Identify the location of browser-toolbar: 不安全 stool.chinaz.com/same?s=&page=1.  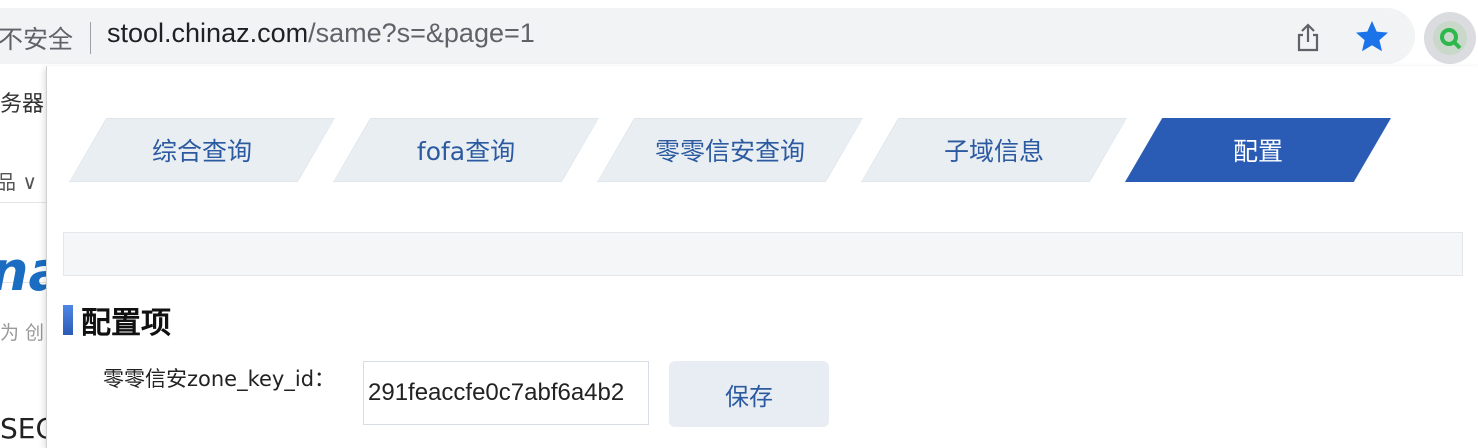
(739, 33).